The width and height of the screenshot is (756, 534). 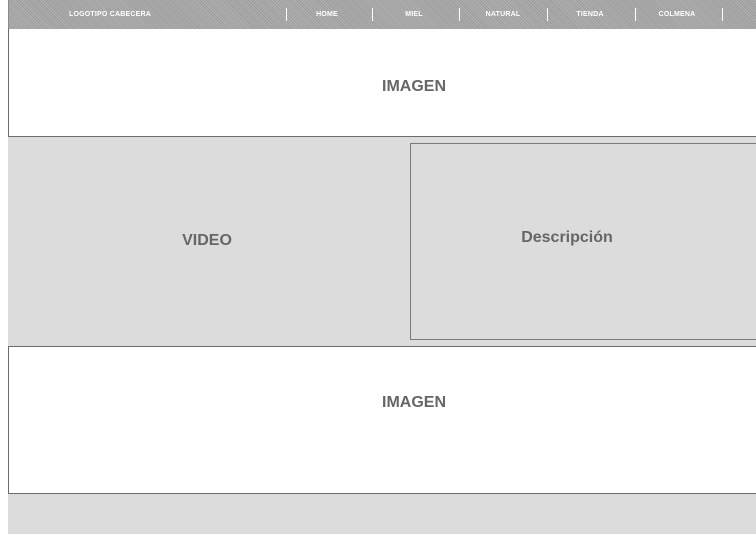 What do you see at coordinates (589, 14) in the screenshot?
I see `nav-item-tienda: TIENDA` at bounding box center [589, 14].